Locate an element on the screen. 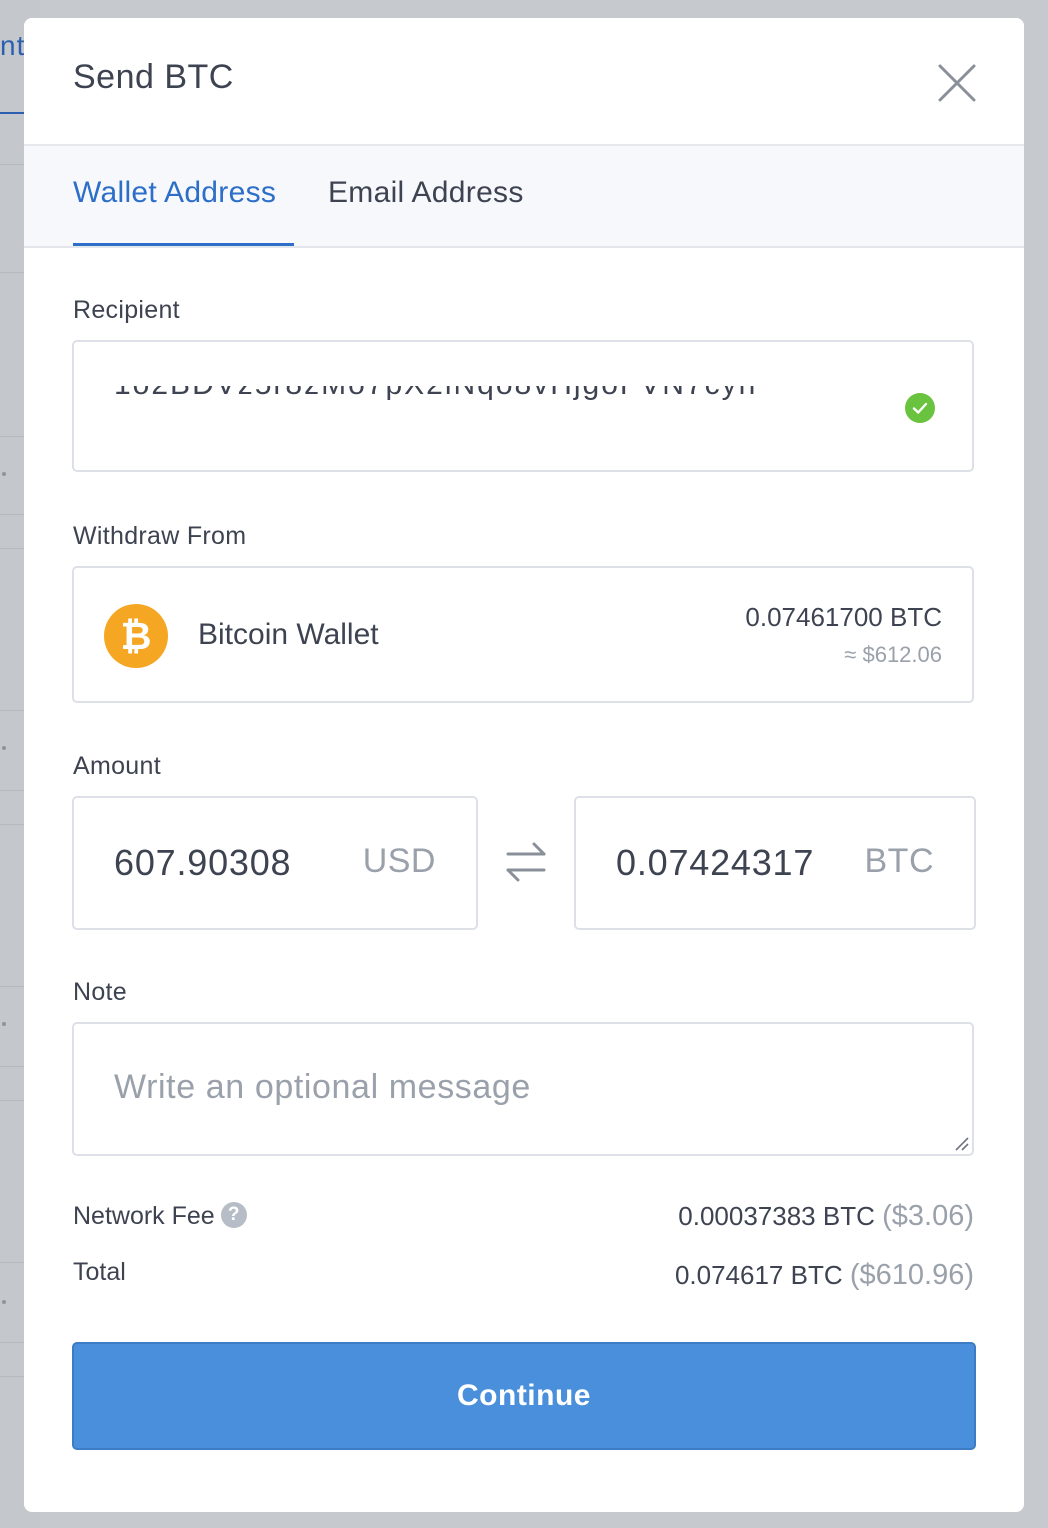  modal-title: Send BTC is located at coordinates (153, 77).